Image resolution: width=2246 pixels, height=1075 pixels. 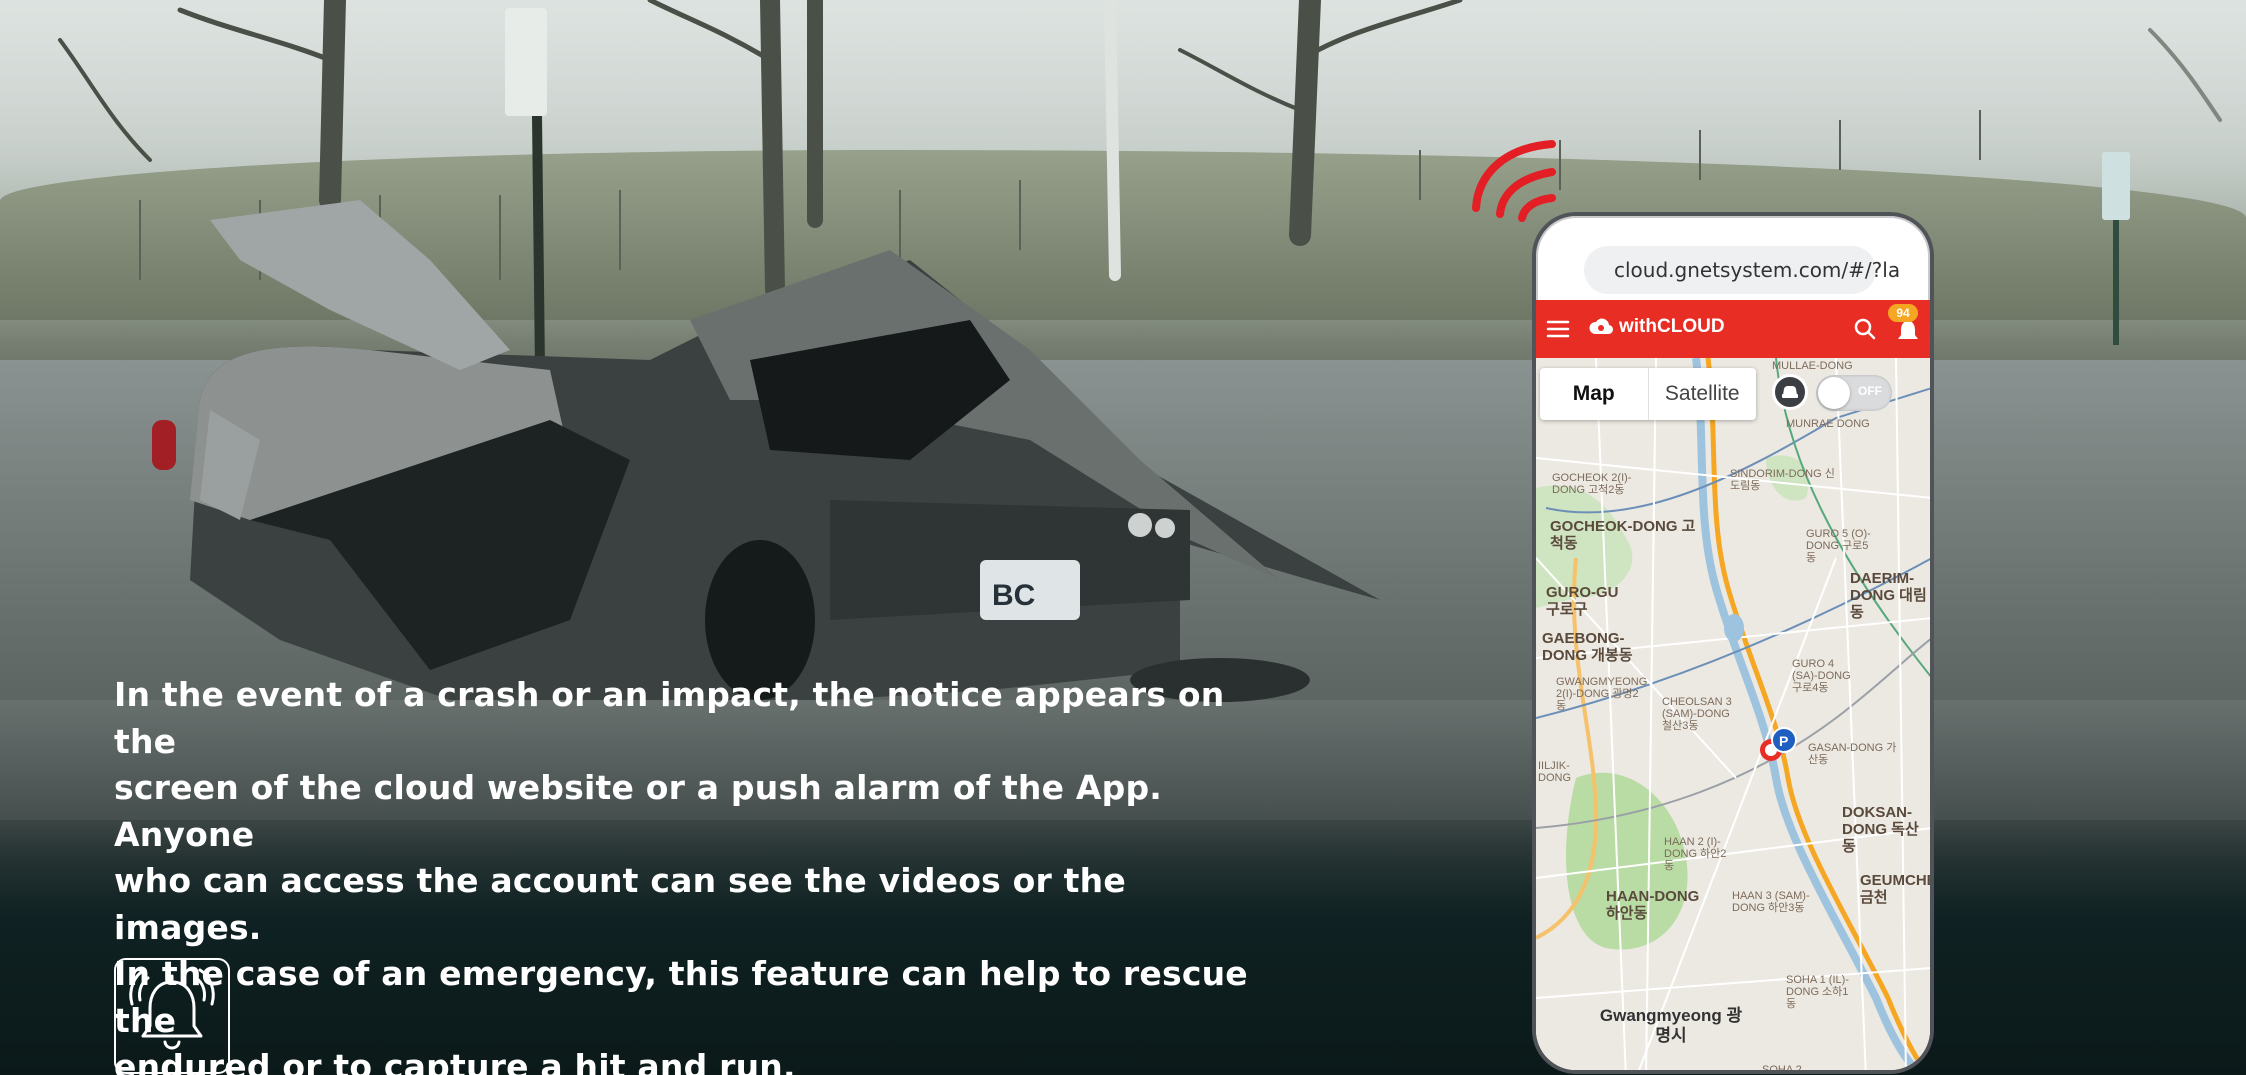 I want to click on toggle-knob, so click(x=1834, y=393).